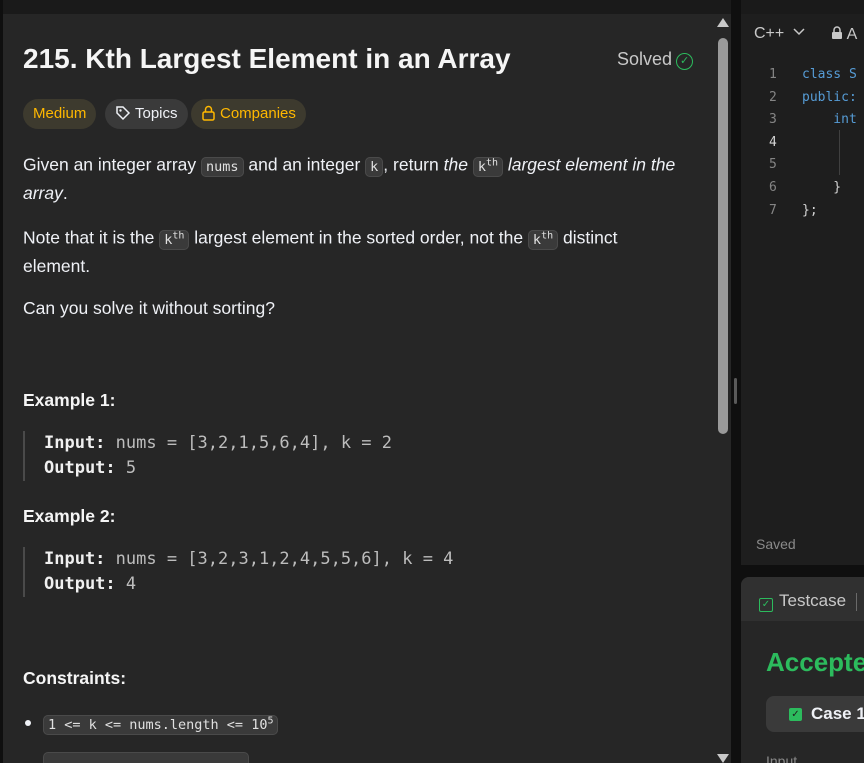  I want to click on scroll-down-icon, so click(723, 758).